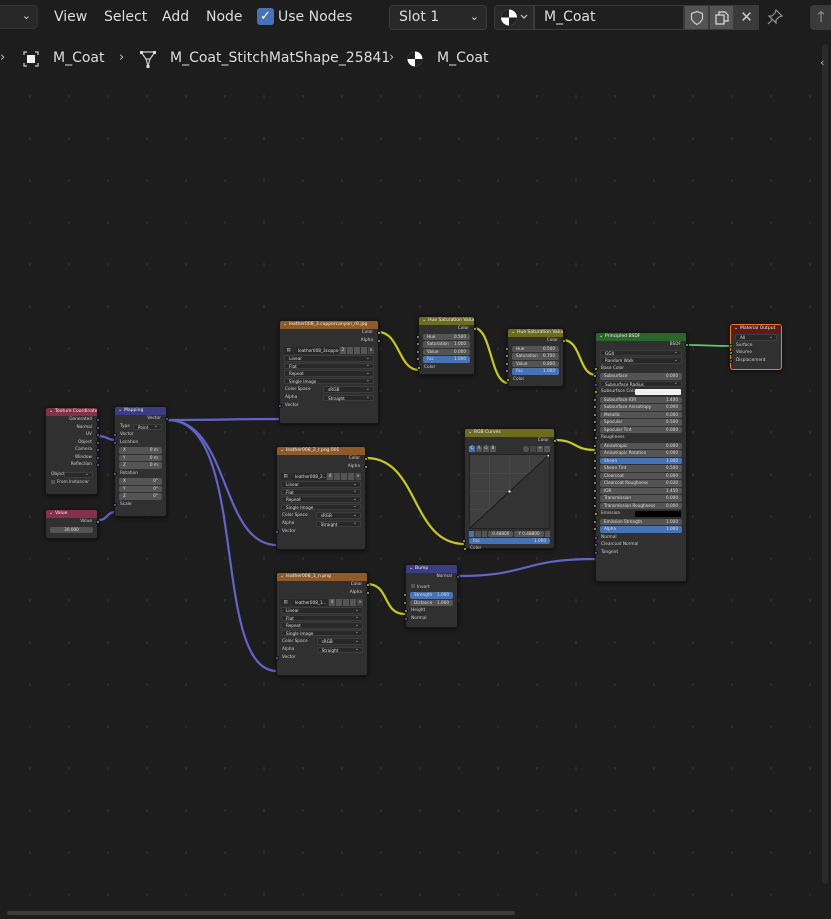  What do you see at coordinates (609, 17) in the screenshot?
I see `material-name-field: M_Coat` at bounding box center [609, 17].